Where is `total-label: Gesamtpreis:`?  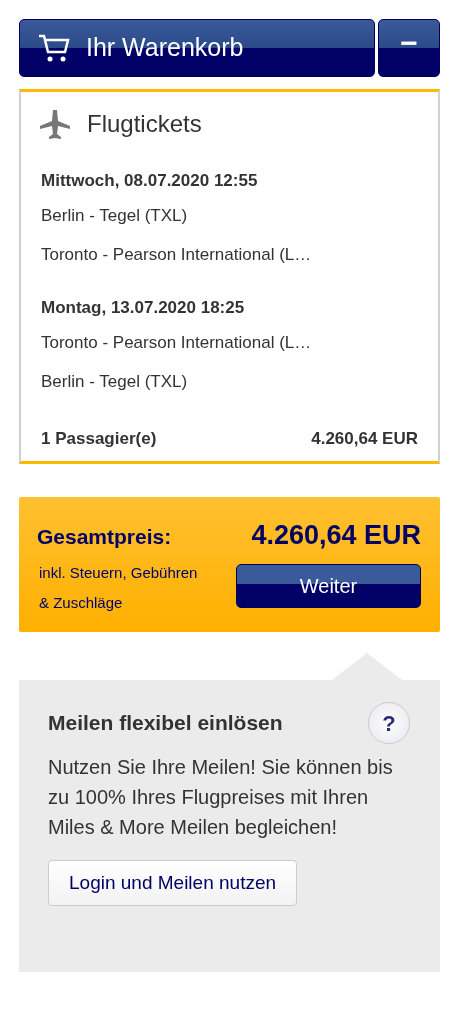
total-label: Gesamtpreis: is located at coordinates (104, 537).